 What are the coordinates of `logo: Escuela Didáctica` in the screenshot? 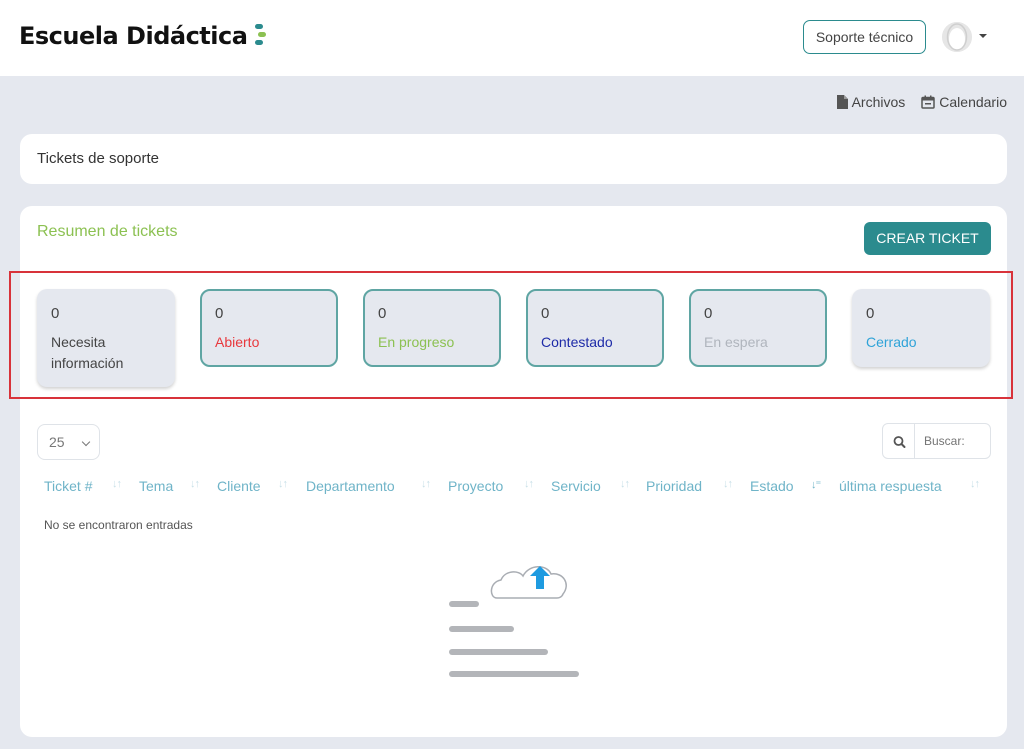 It's located at (143, 36).